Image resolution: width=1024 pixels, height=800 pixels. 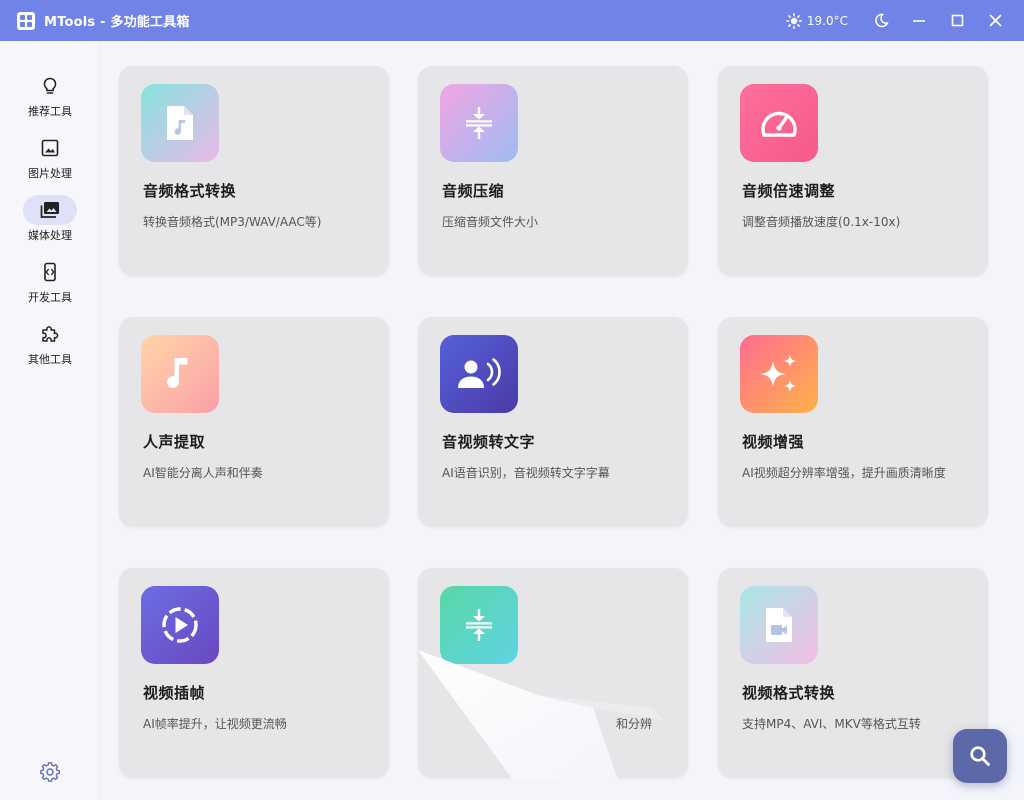 What do you see at coordinates (779, 625) in the screenshot?
I see `video-file-icon` at bounding box center [779, 625].